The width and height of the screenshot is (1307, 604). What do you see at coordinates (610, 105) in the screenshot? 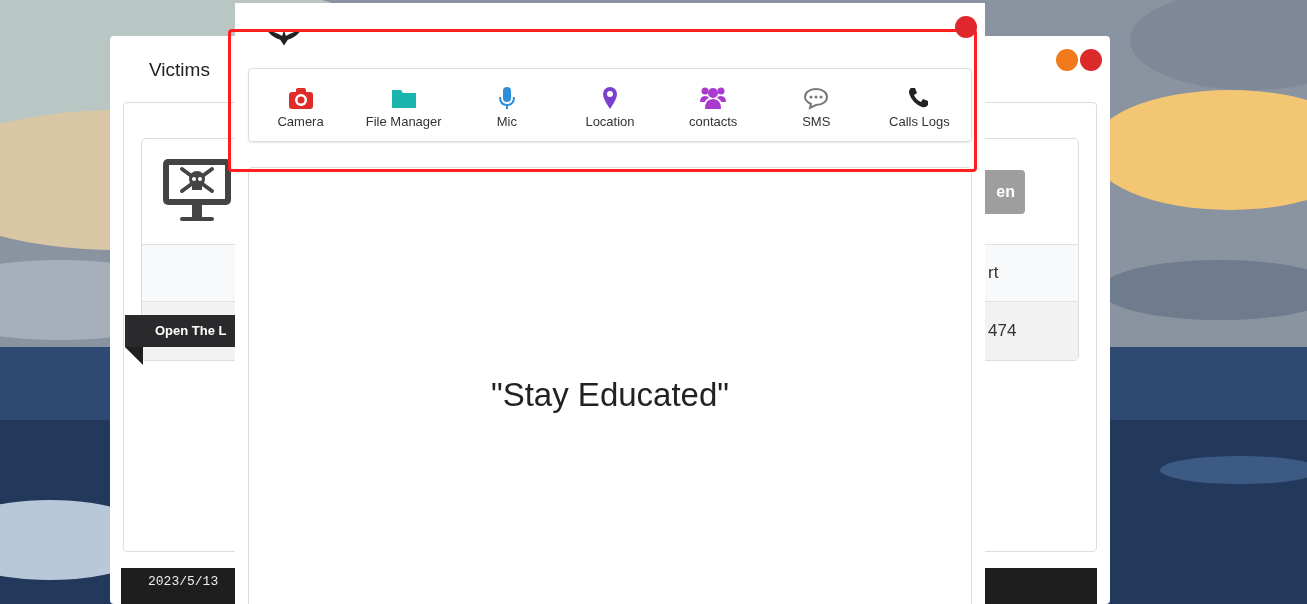
I see `pin-tool: Location` at bounding box center [610, 105].